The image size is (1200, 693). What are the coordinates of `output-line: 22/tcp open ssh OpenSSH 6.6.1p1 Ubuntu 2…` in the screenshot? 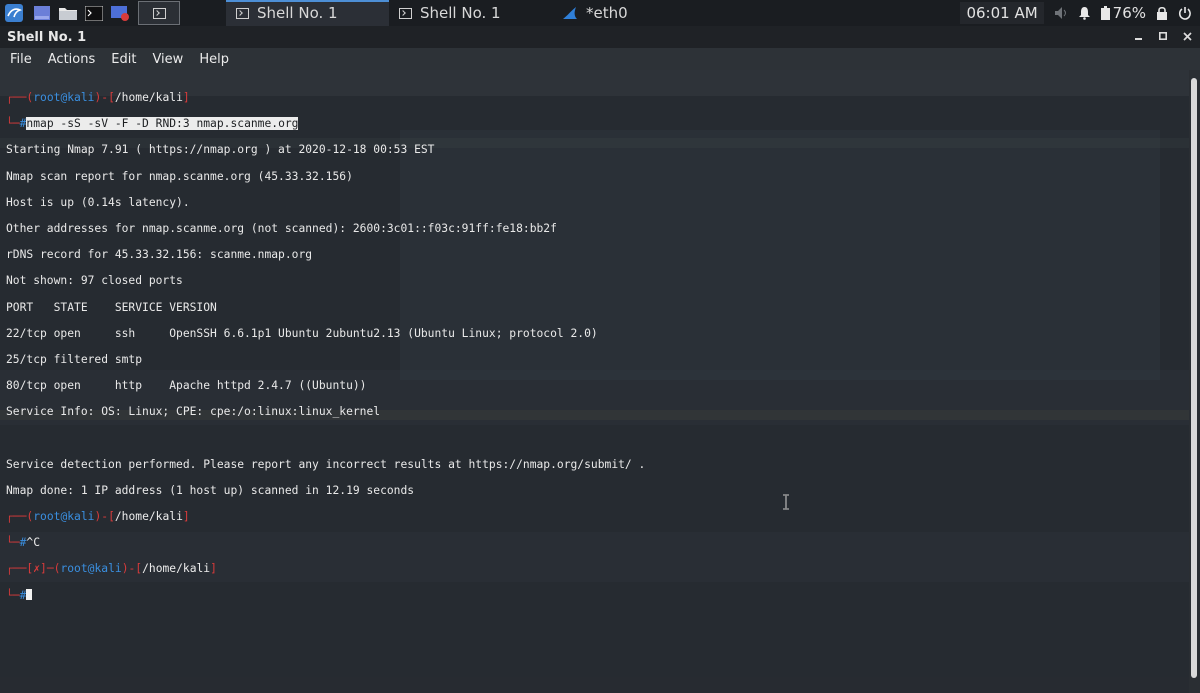 It's located at (302, 333).